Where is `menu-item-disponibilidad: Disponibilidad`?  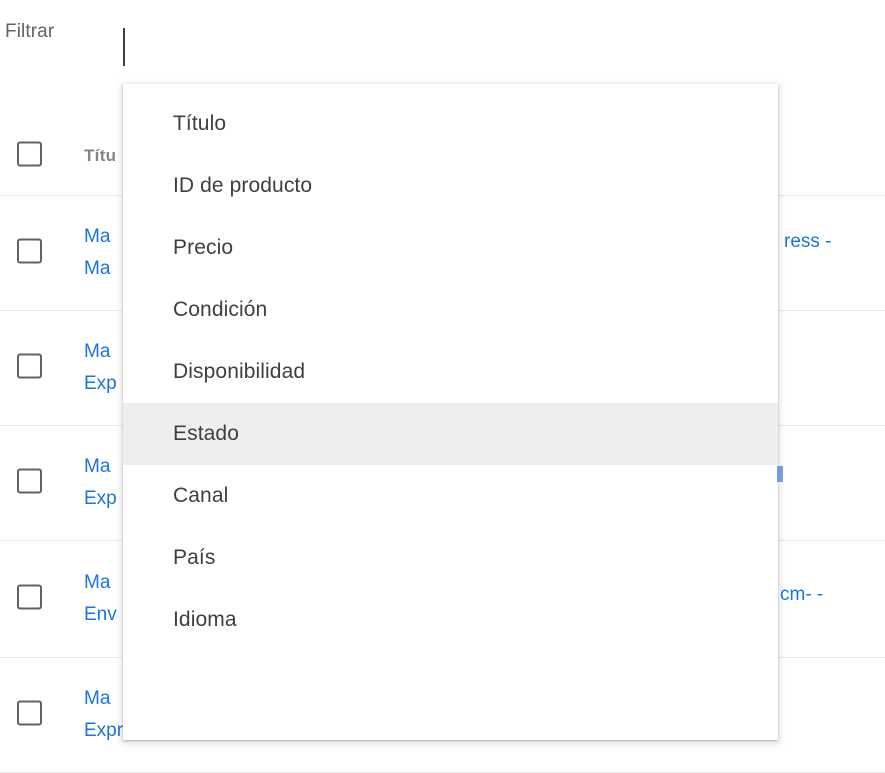 menu-item-disponibilidad: Disponibilidad is located at coordinates (450, 372).